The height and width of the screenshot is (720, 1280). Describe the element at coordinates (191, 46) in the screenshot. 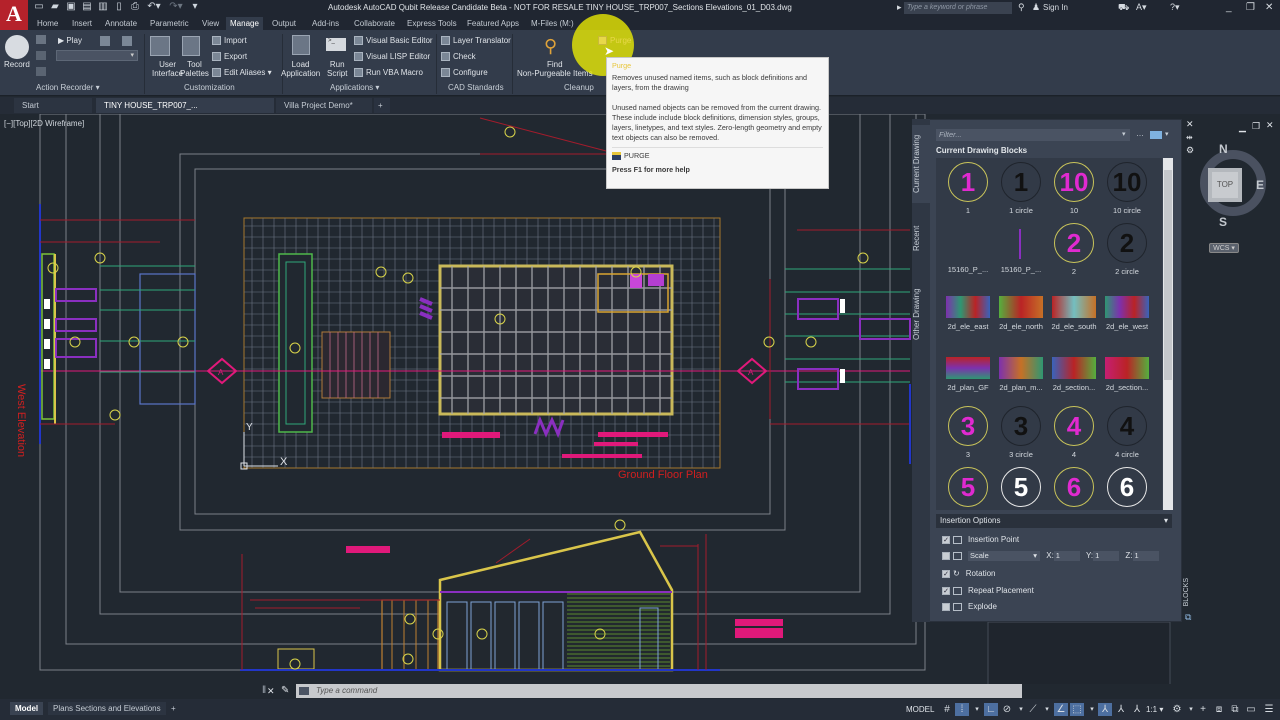

I see `tool-palettes-icon` at that location.